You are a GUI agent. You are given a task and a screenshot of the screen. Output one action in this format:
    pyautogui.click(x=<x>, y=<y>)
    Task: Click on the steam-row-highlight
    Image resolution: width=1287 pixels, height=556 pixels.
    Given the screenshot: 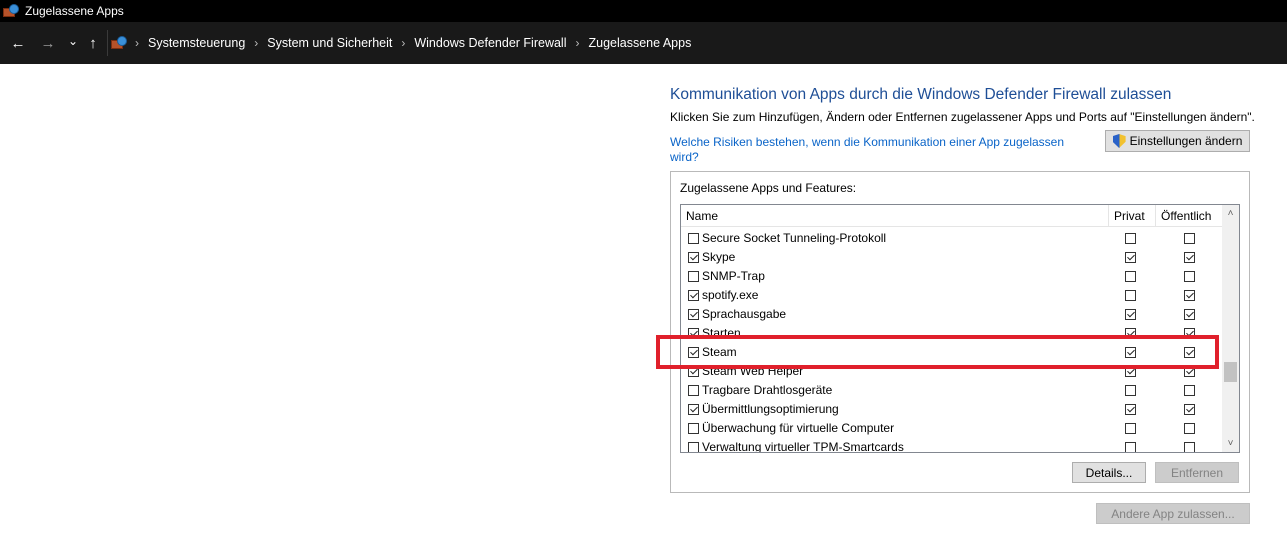 What is the action you would take?
    pyautogui.click(x=937, y=352)
    